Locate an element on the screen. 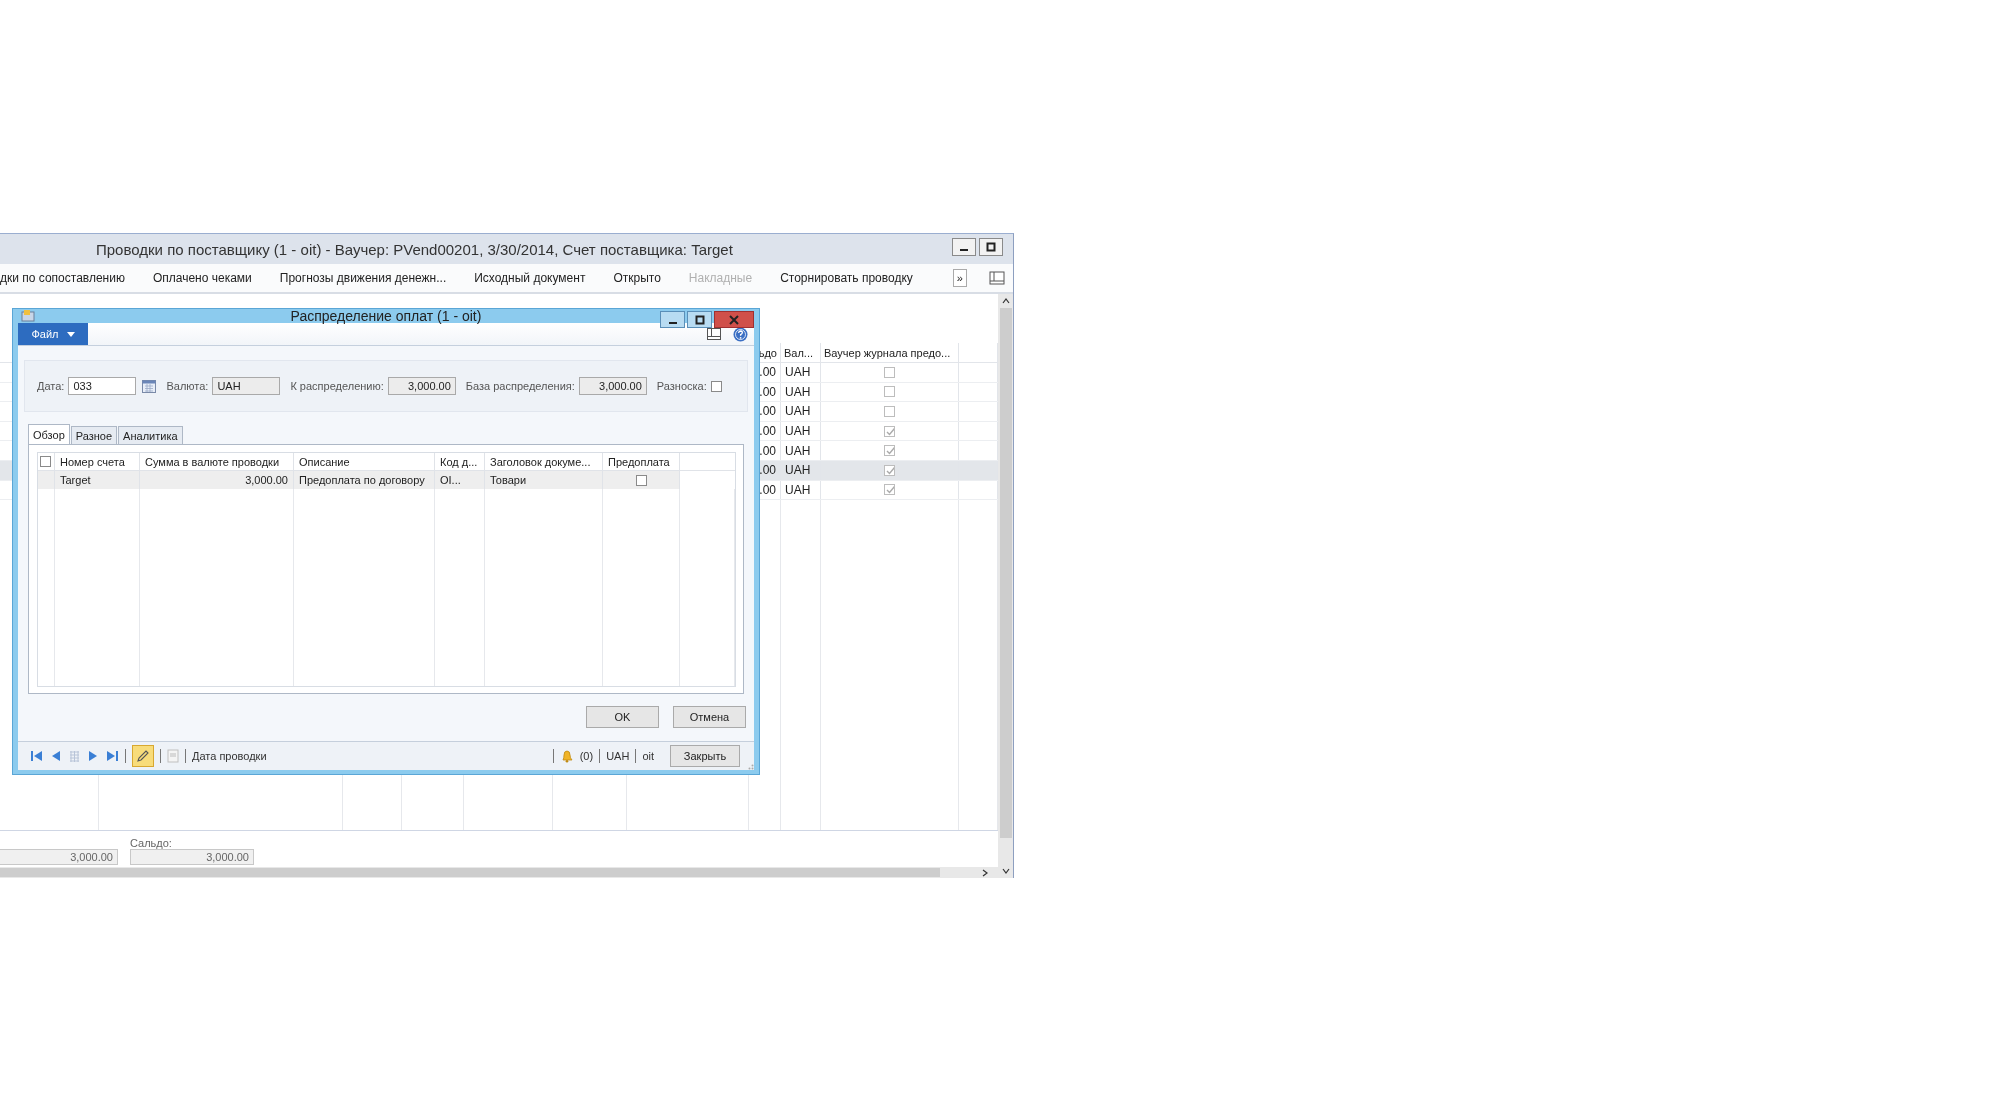 This screenshot has height=1112, width=2000. balance-label: Сальдо: is located at coordinates (151, 843).